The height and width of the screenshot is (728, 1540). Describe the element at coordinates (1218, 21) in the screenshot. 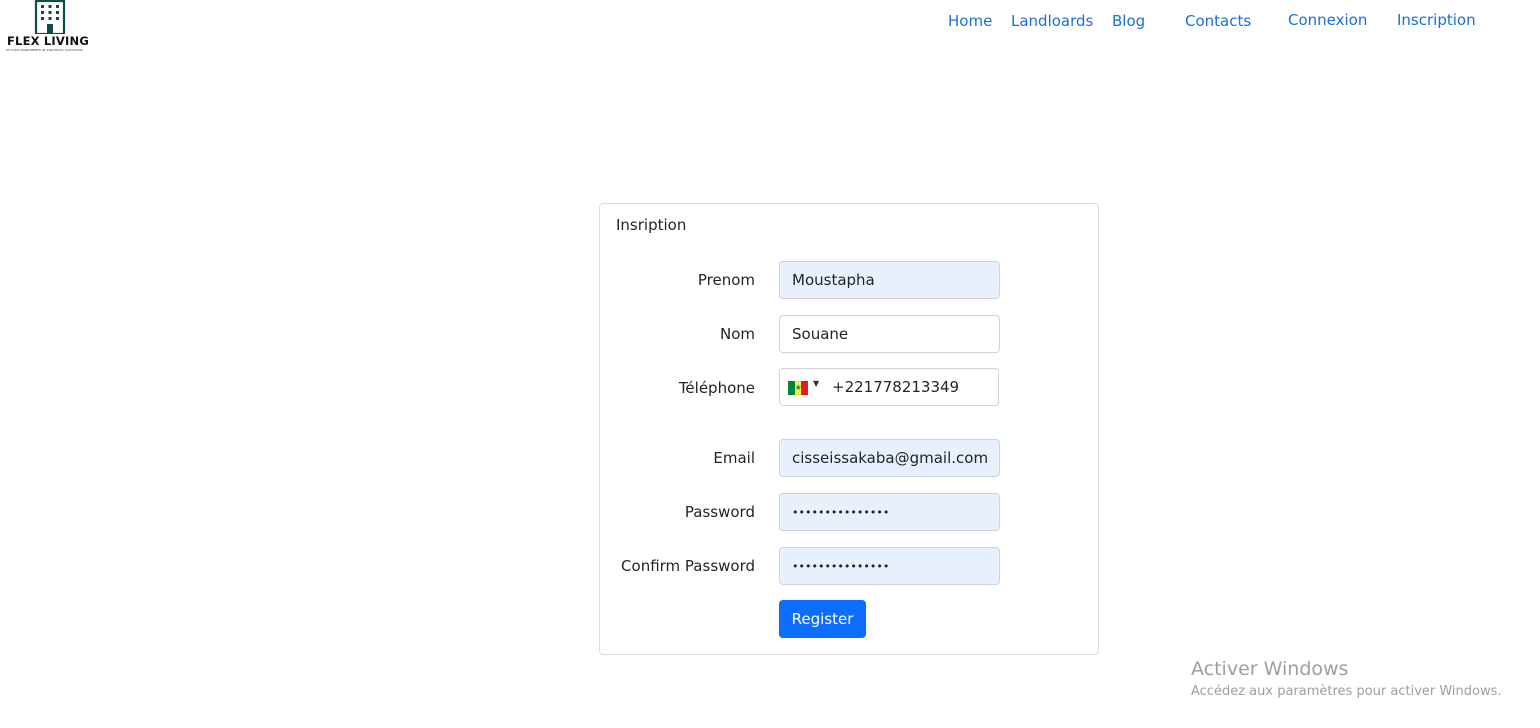

I see `nav-contacts: Contacts` at that location.